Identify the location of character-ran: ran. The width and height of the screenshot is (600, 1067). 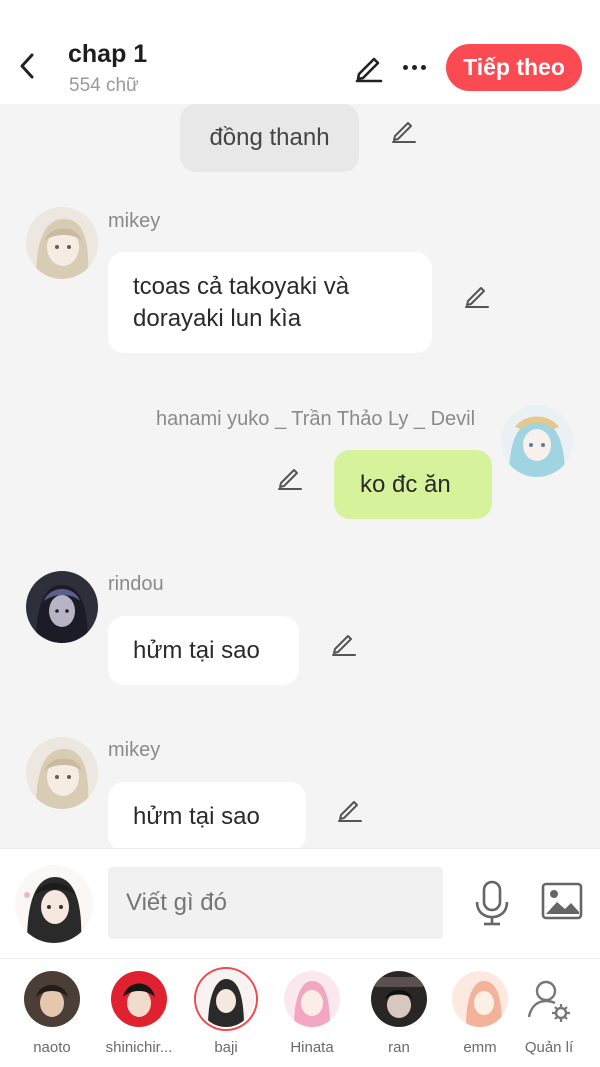
(399, 1013).